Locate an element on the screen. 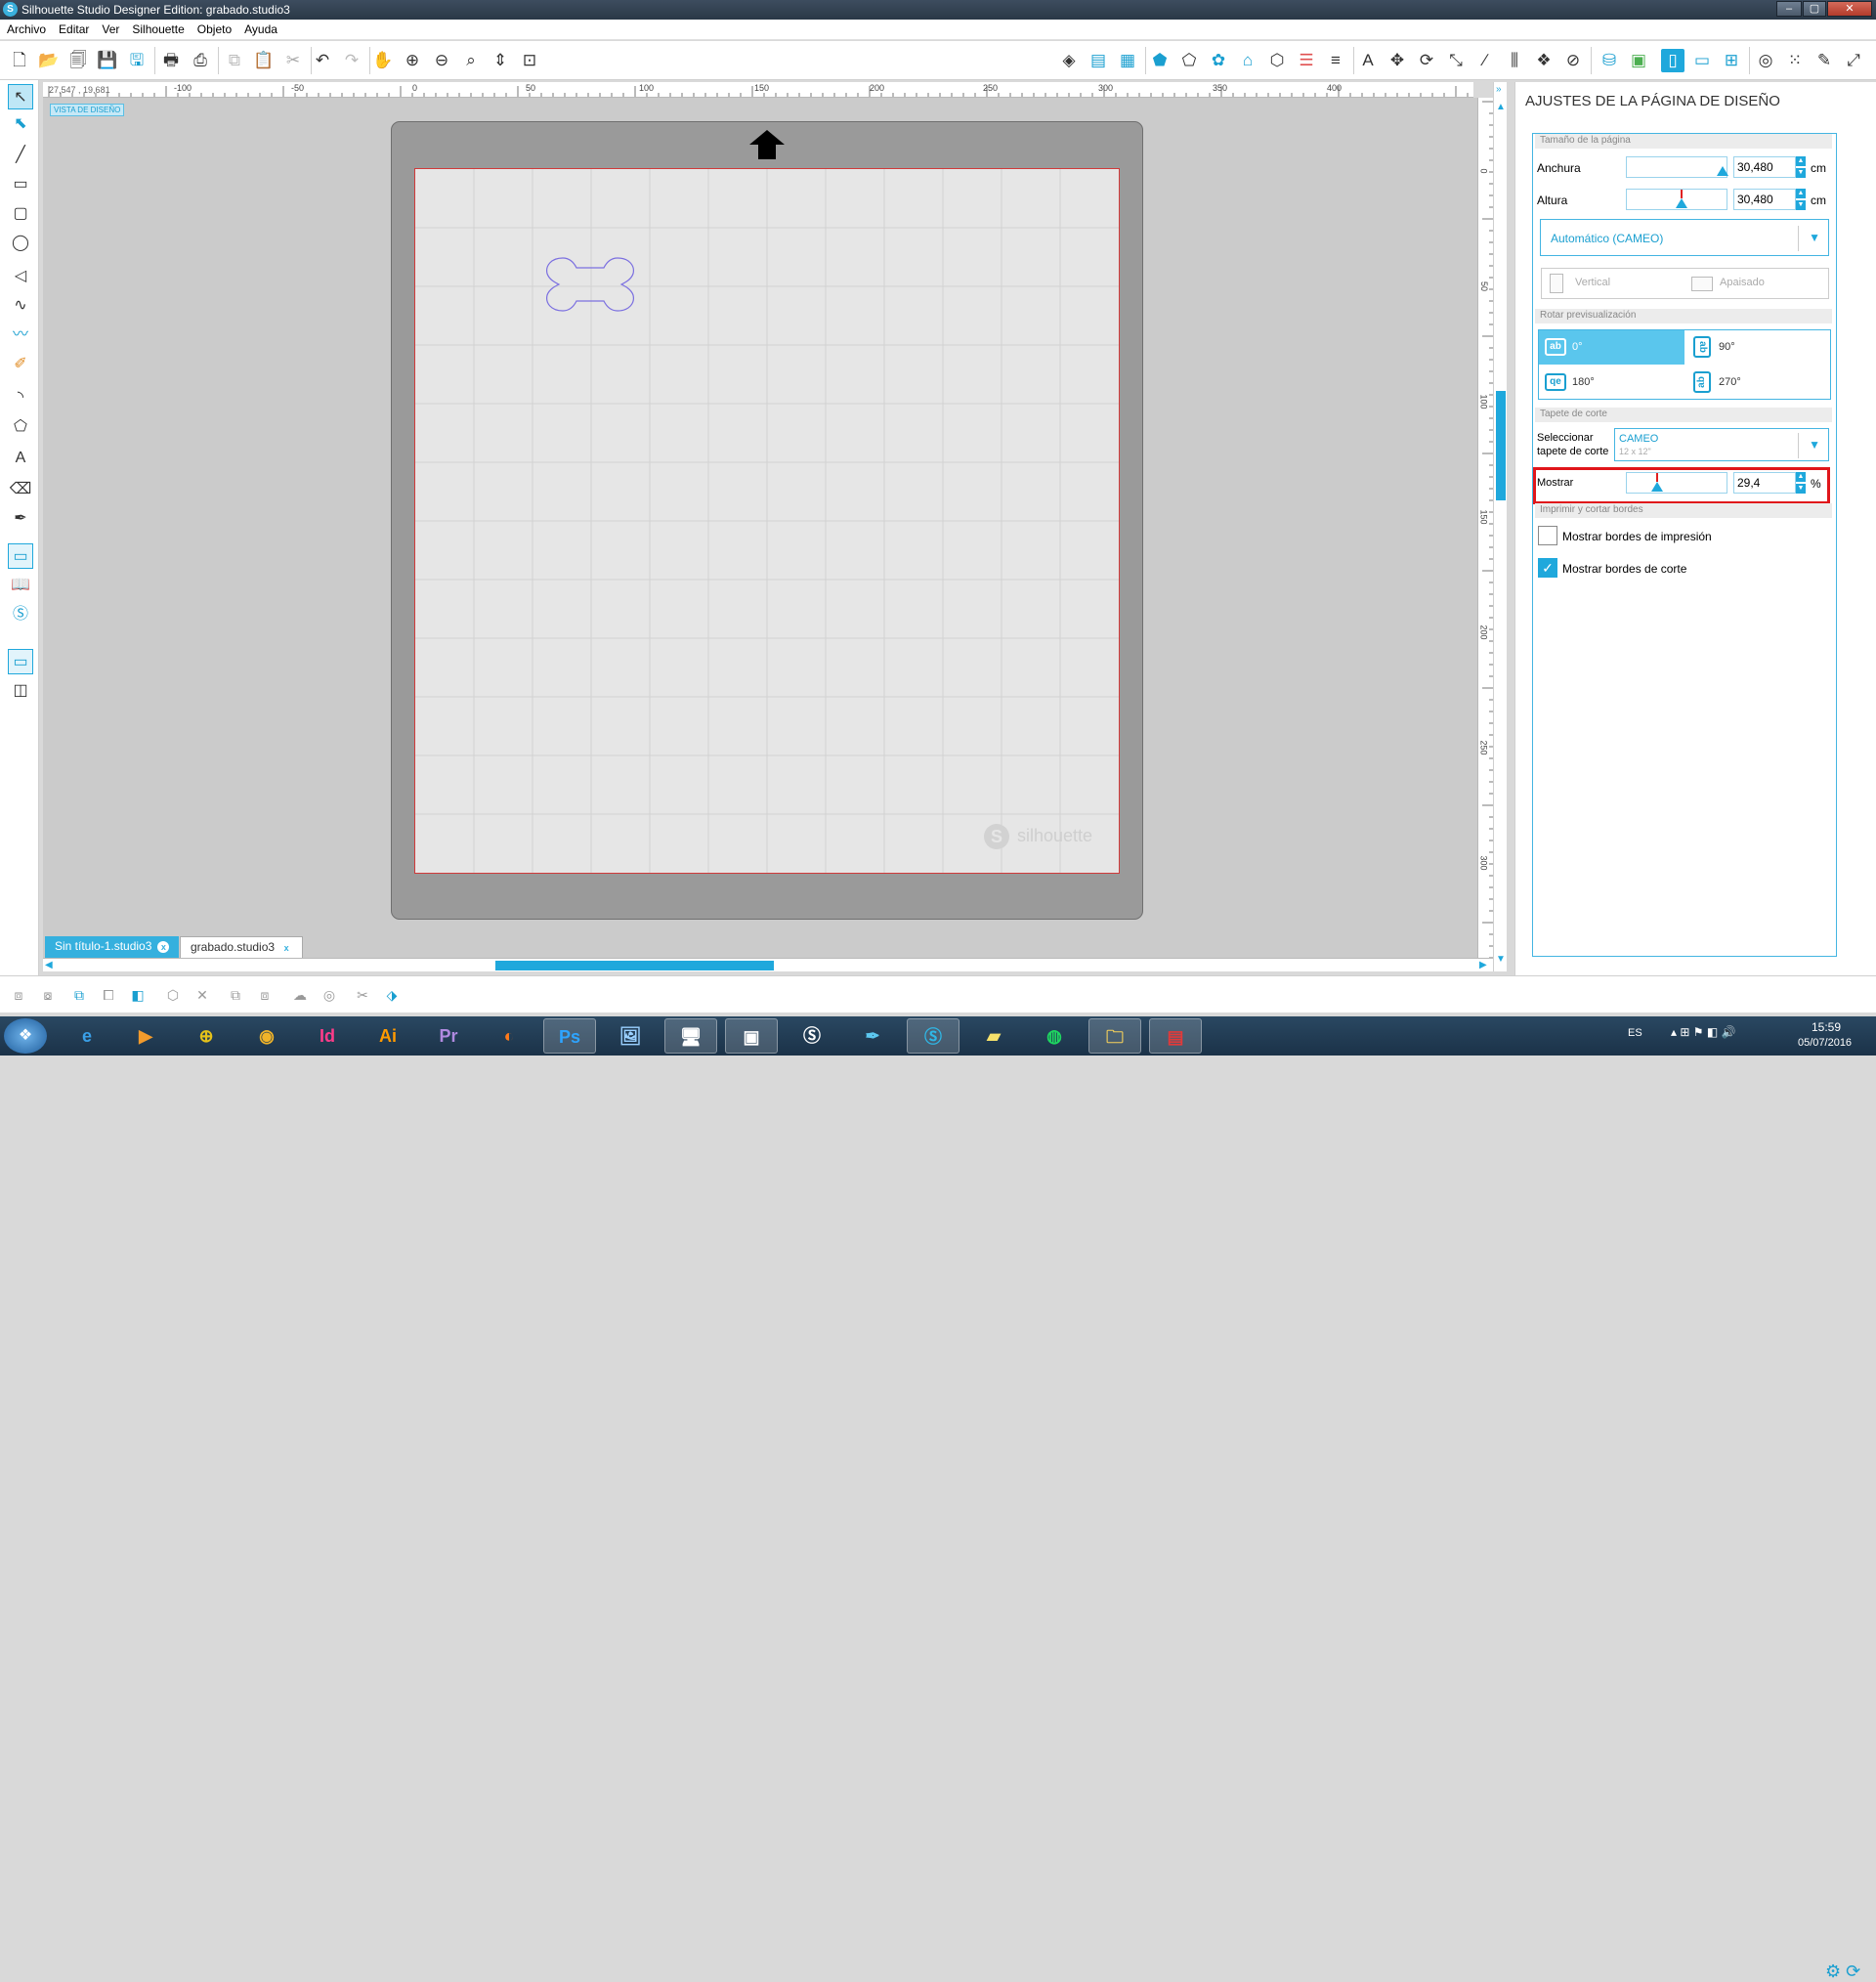  vertical-scroll-thumb is located at coordinates (1501, 445).